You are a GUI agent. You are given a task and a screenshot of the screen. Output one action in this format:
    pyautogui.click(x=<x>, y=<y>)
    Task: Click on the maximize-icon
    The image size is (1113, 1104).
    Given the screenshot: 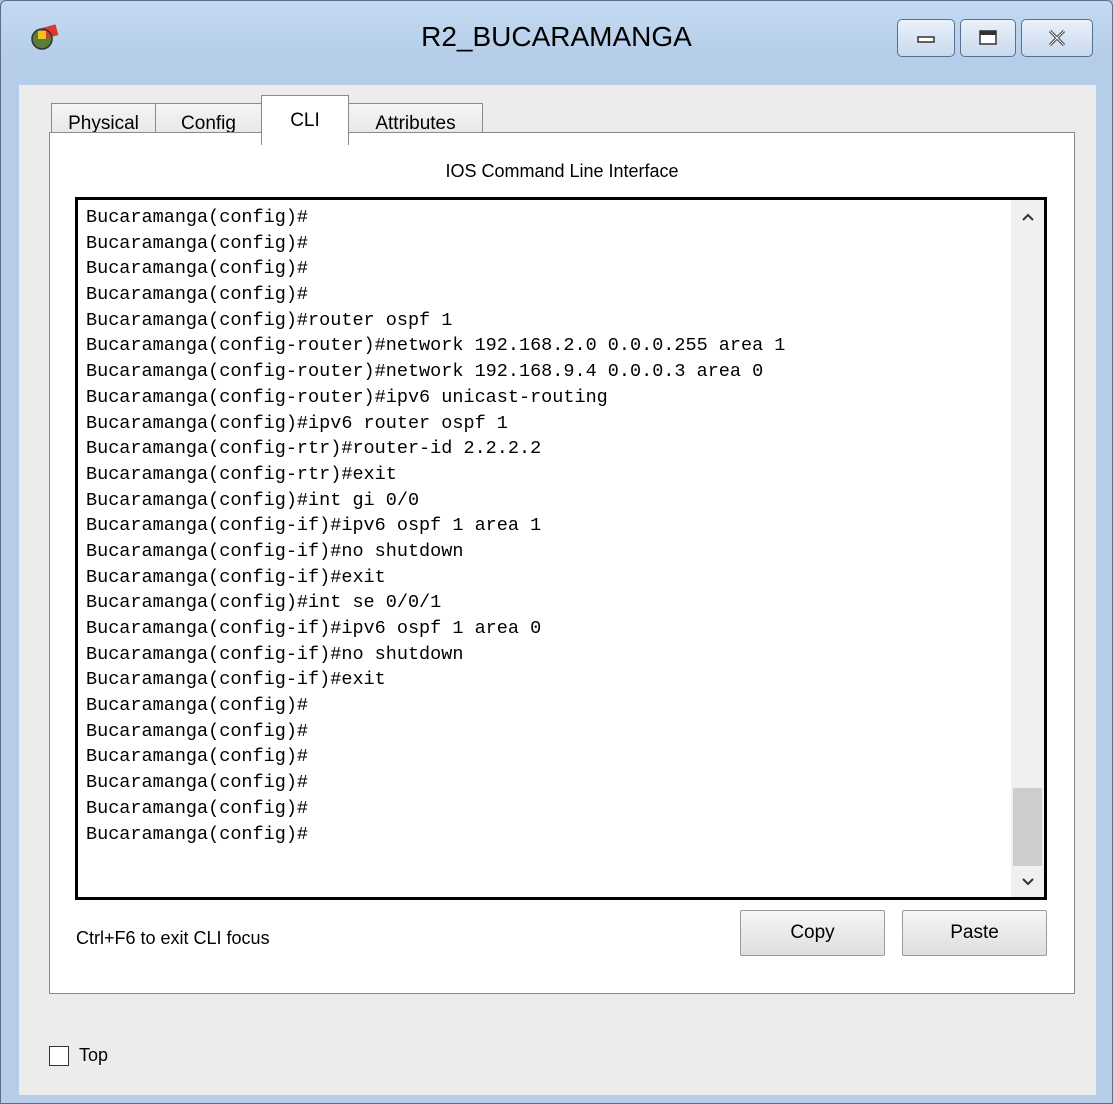 What is the action you would take?
    pyautogui.click(x=988, y=37)
    